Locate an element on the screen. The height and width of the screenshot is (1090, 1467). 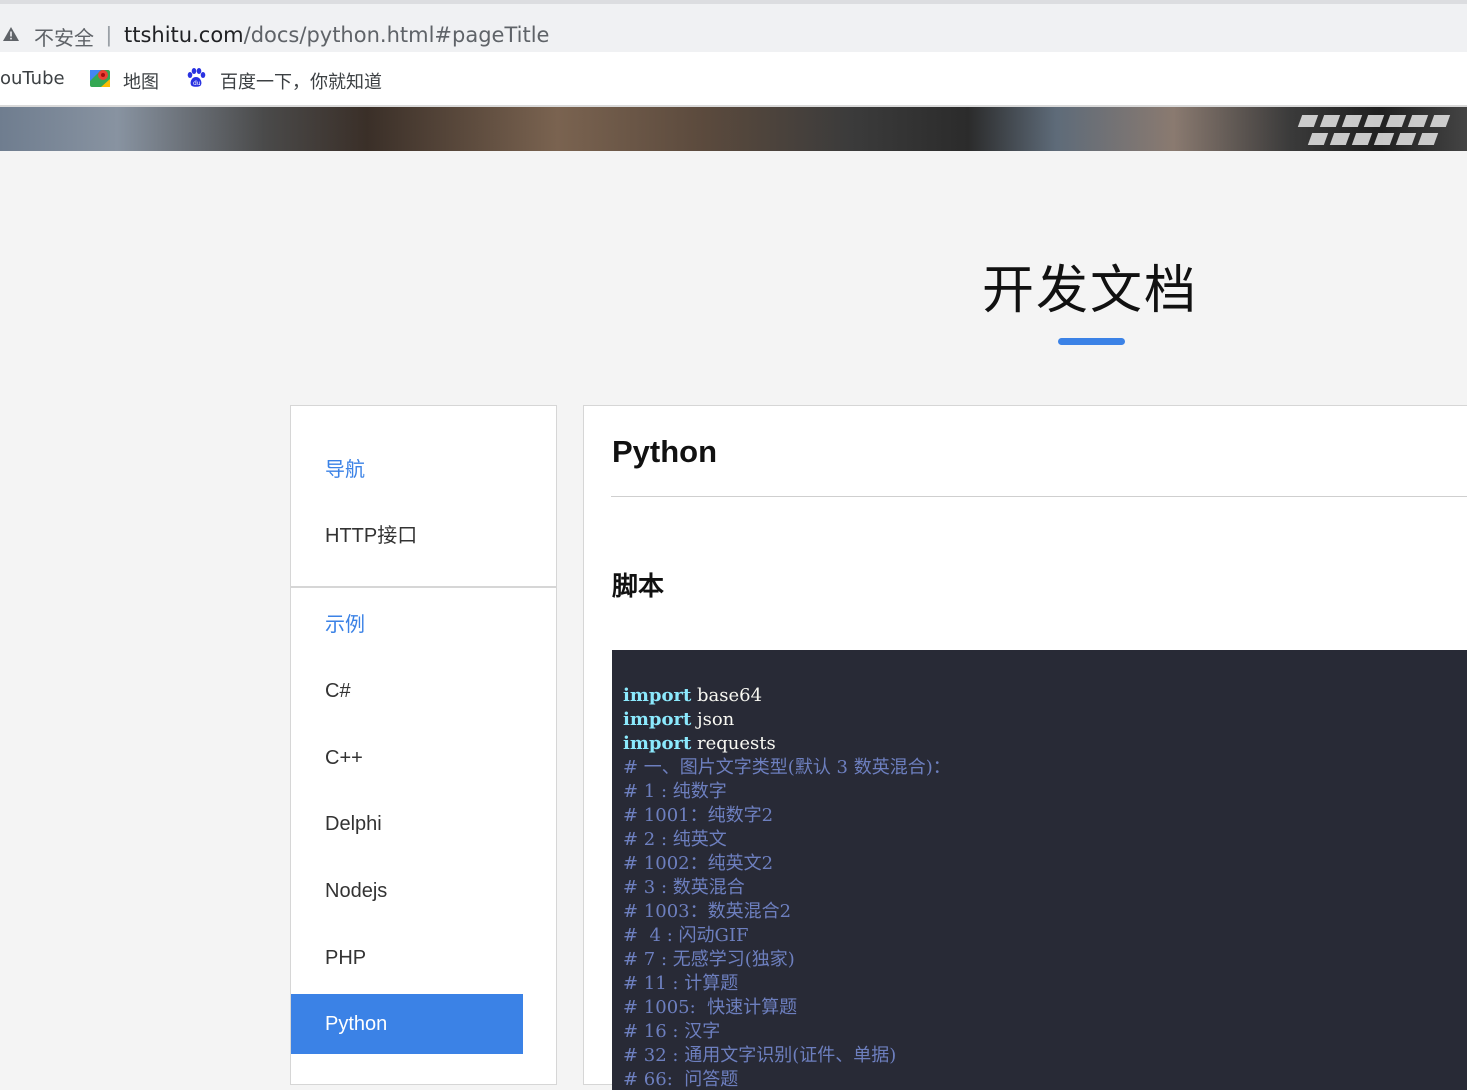
code-comment: # 1003：数英混合2 is located at coordinates (707, 911).